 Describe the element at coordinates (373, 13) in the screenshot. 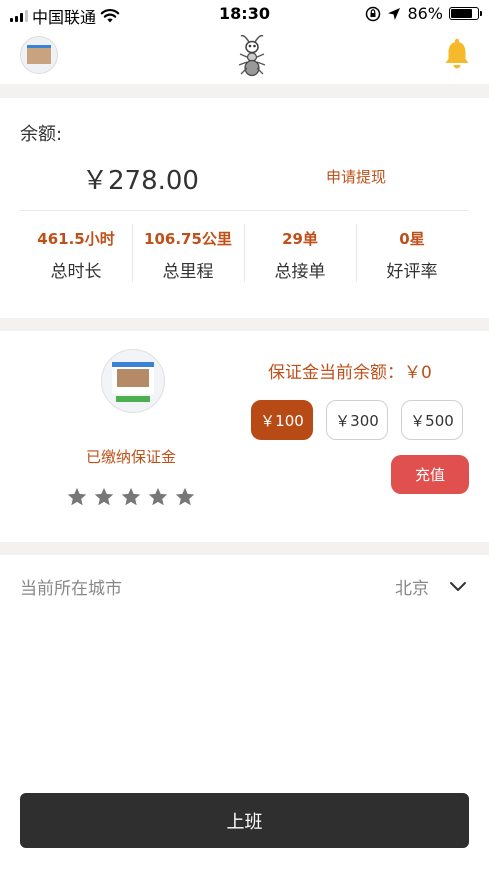

I see `screen-lock-icon` at that location.